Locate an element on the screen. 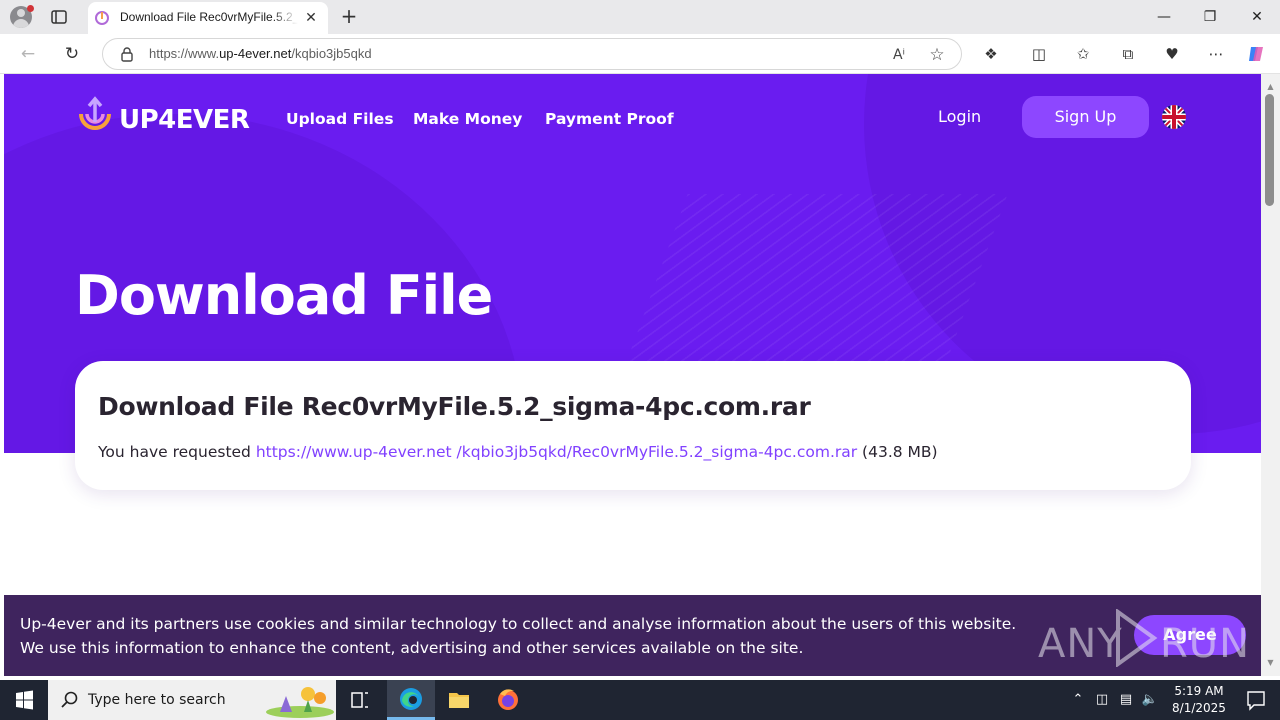 This screenshot has width=1280, height=720. edge-taskbar-icon is located at coordinates (411, 700).